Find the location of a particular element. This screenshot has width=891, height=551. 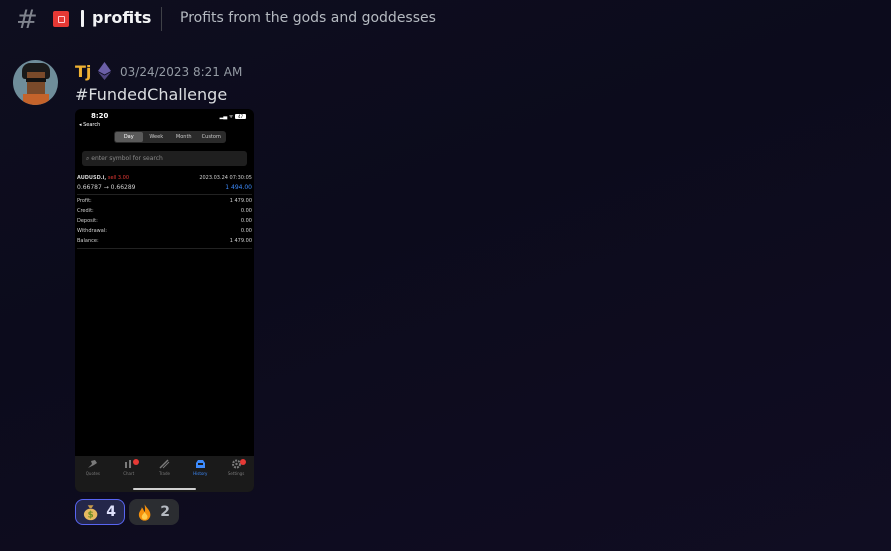

summary-row: Credit: 0.00 is located at coordinates (164, 211).